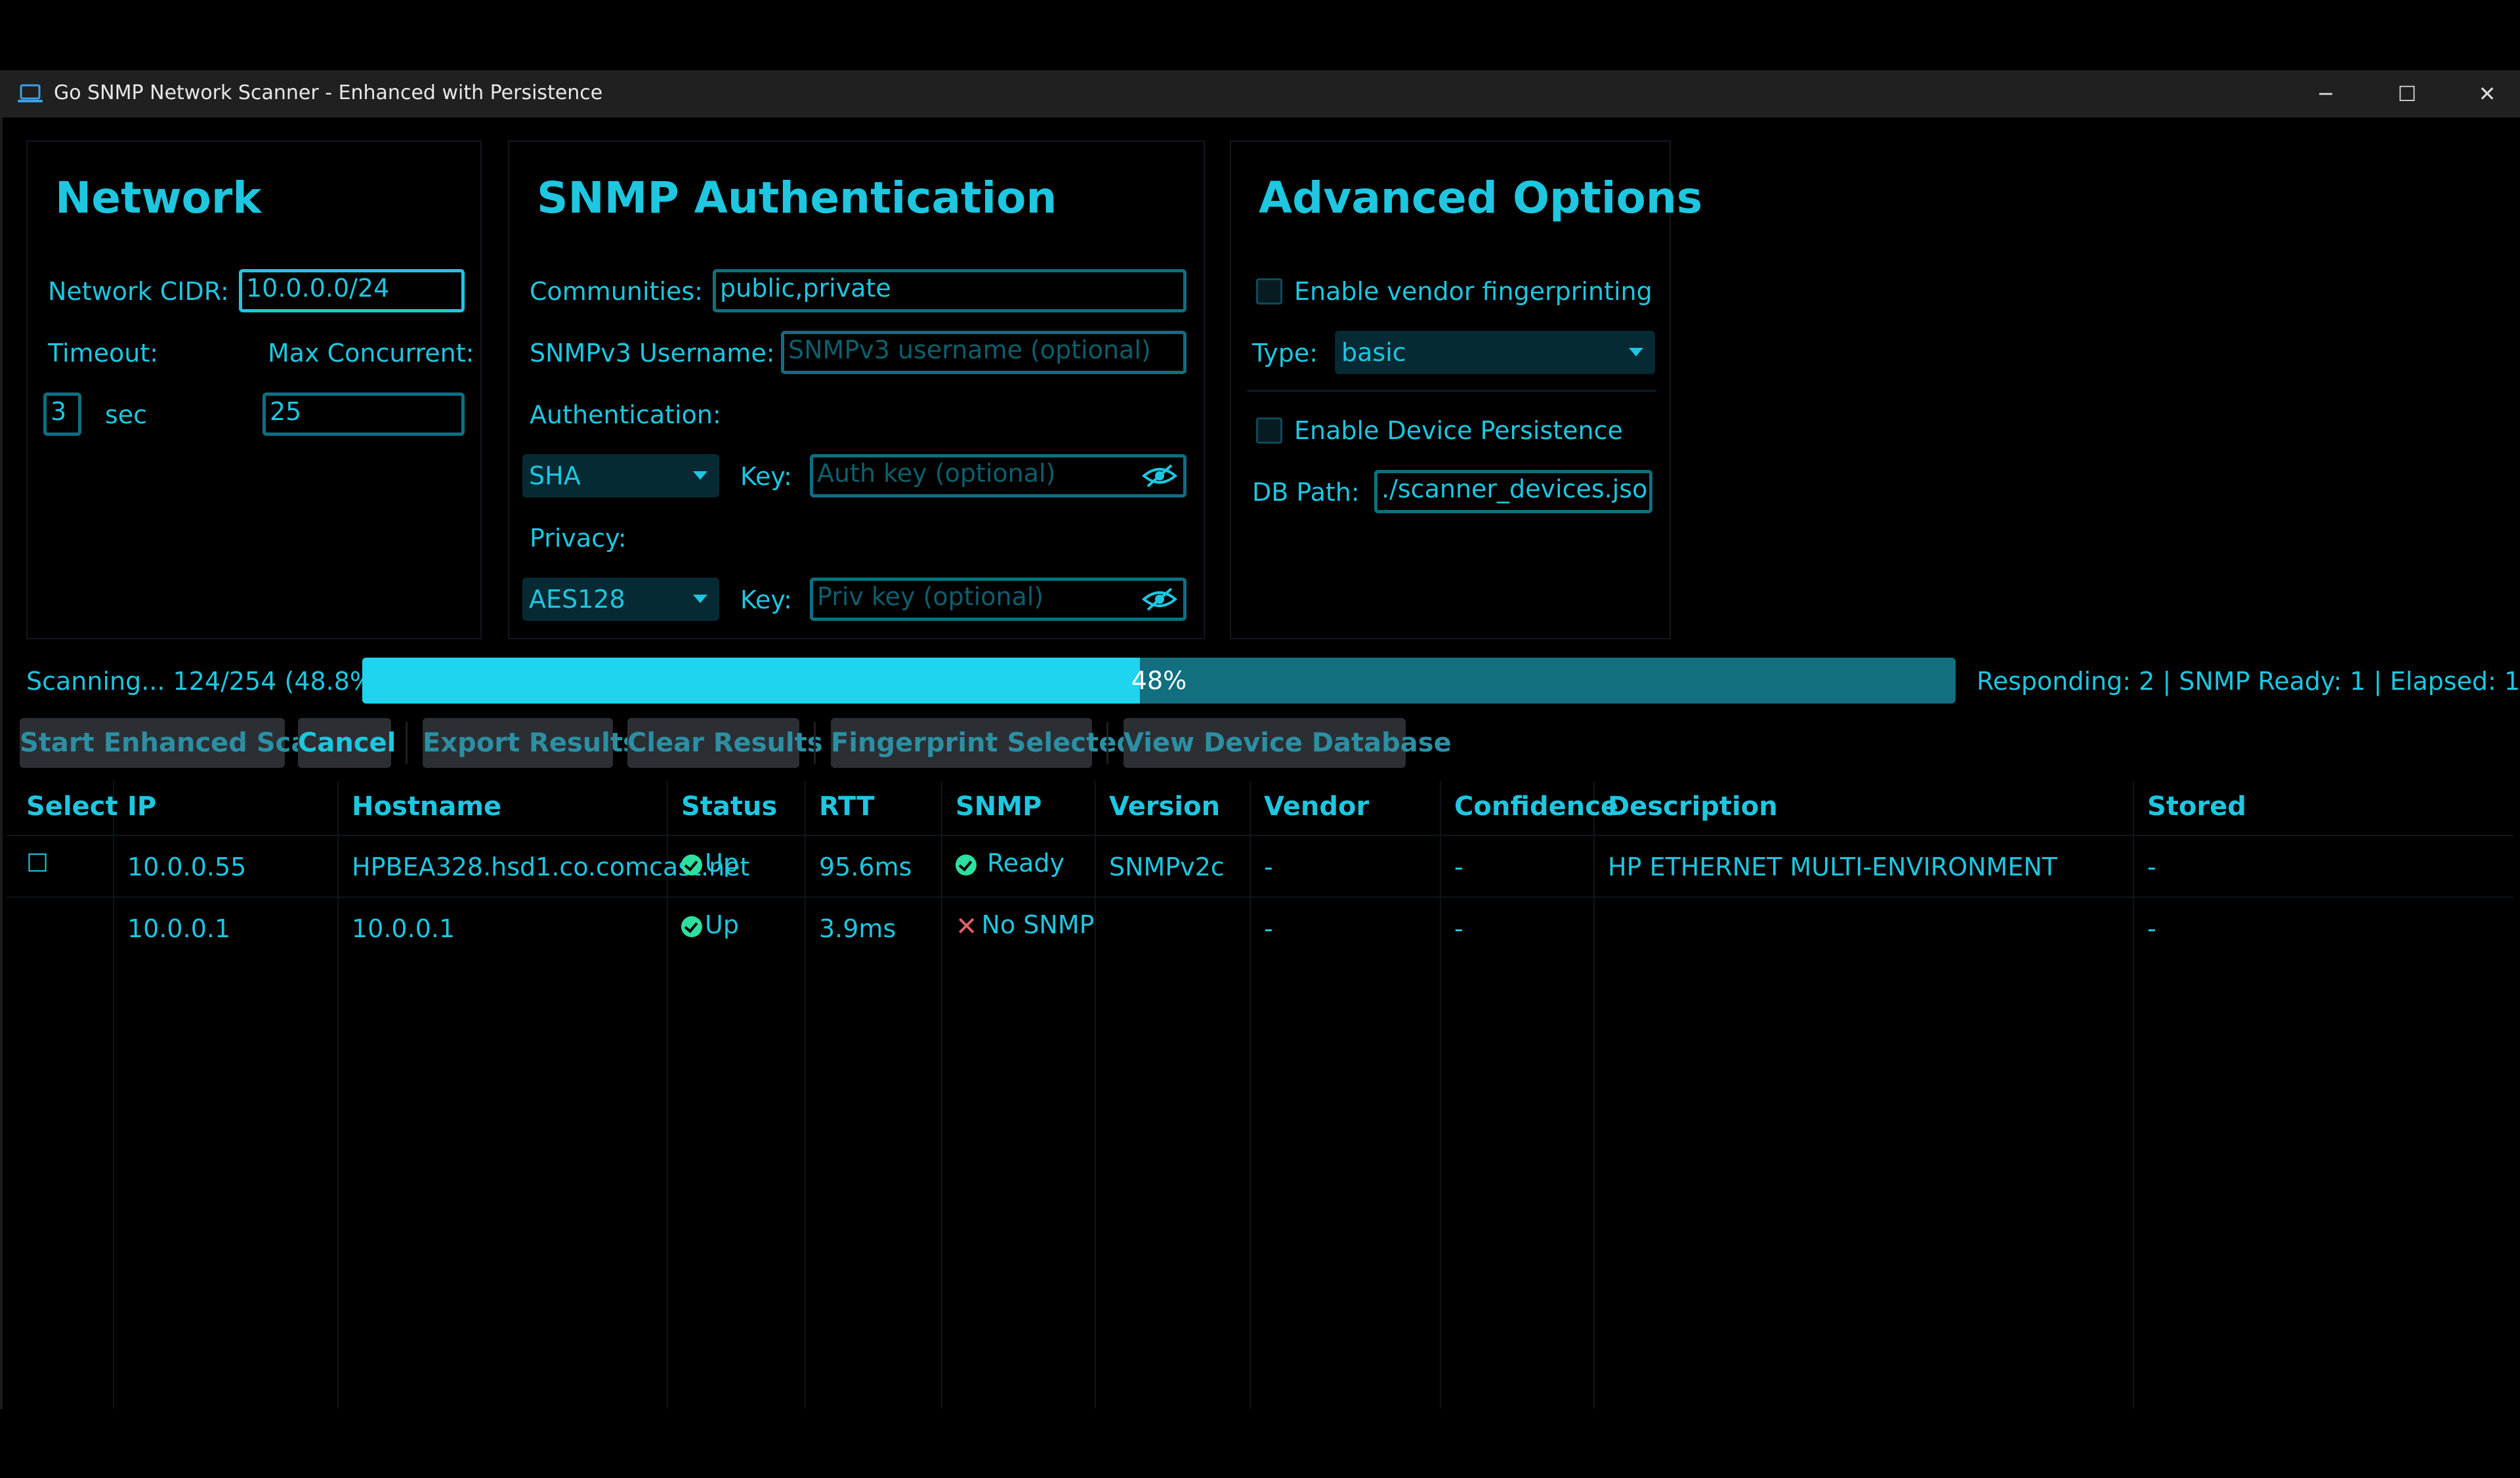  I want to click on auth-key-input: Auth key (optional), so click(998, 475).